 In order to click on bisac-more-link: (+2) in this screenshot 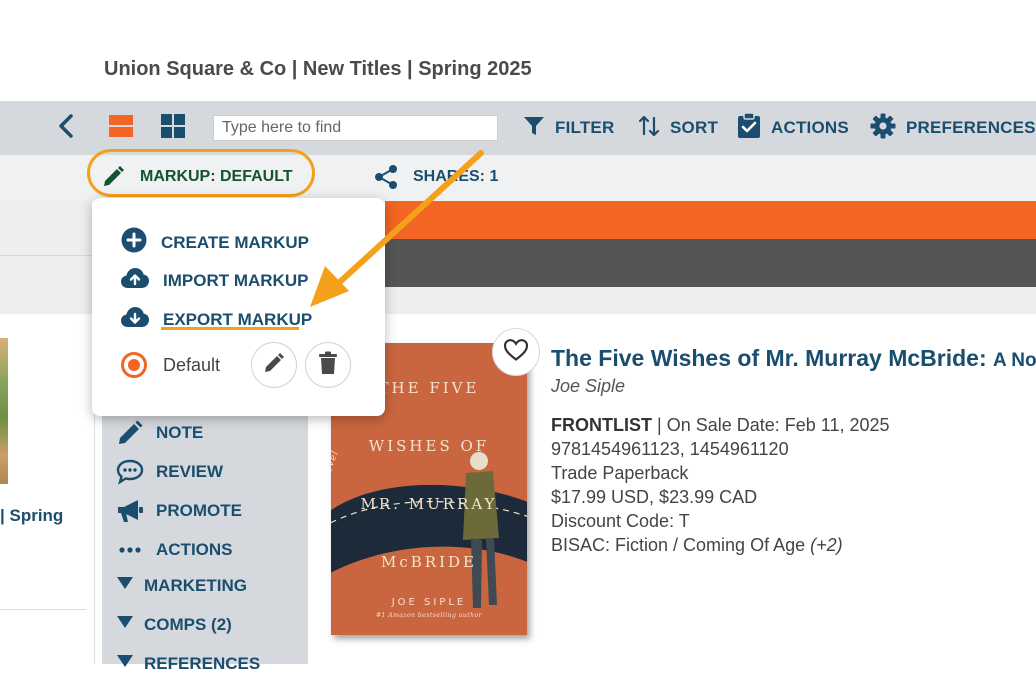, I will do `click(826, 545)`.